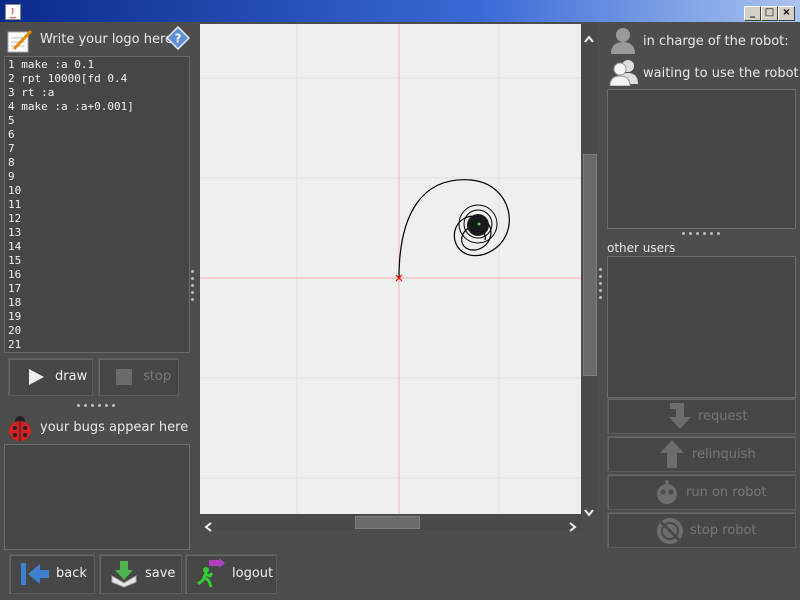 The height and width of the screenshot is (600, 800). What do you see at coordinates (589, 37) in the screenshot?
I see `scroll-up-icon` at bounding box center [589, 37].